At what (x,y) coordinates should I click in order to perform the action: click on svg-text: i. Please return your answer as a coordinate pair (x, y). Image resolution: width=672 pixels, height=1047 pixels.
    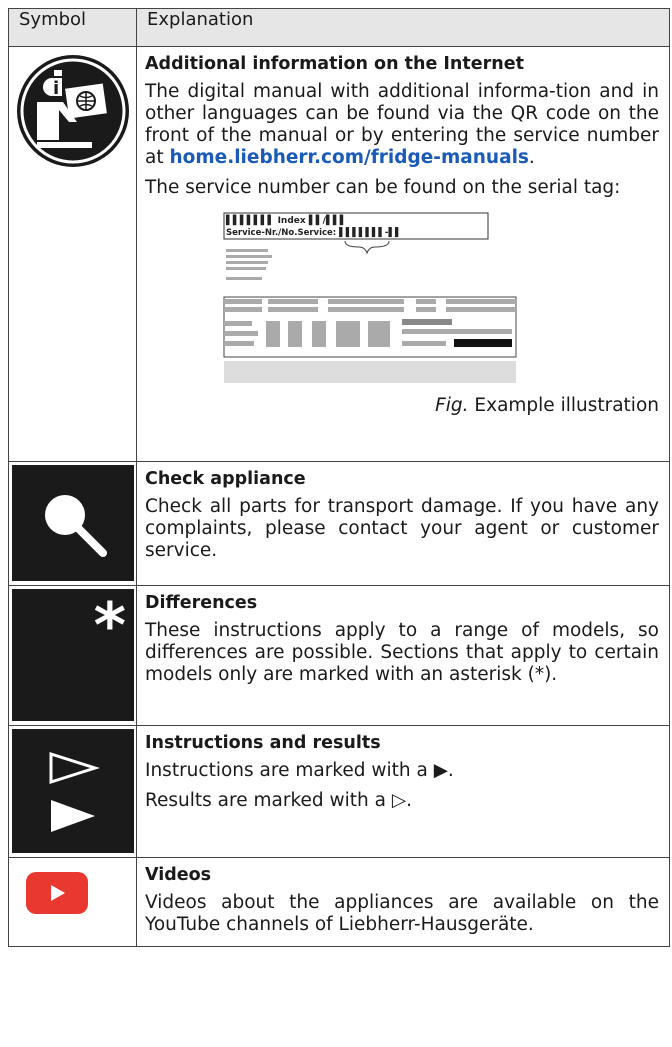
    Looking at the image, I should click on (56, 88).